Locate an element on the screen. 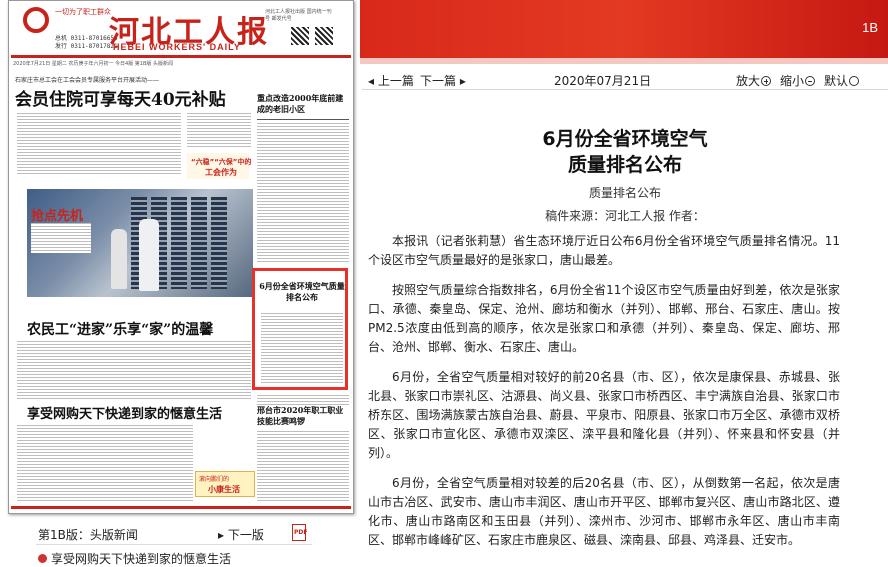 Image resolution: width=888 pixels, height=567 pixels. paper-headline-4: 享受网购天下快递到家的惬意生活 is located at coordinates (124, 412).